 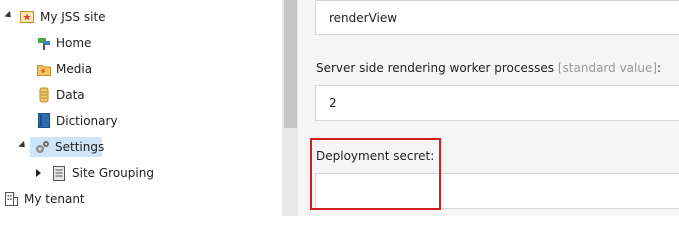 I want to click on tree-item-label: My tenant, so click(x=54, y=199).